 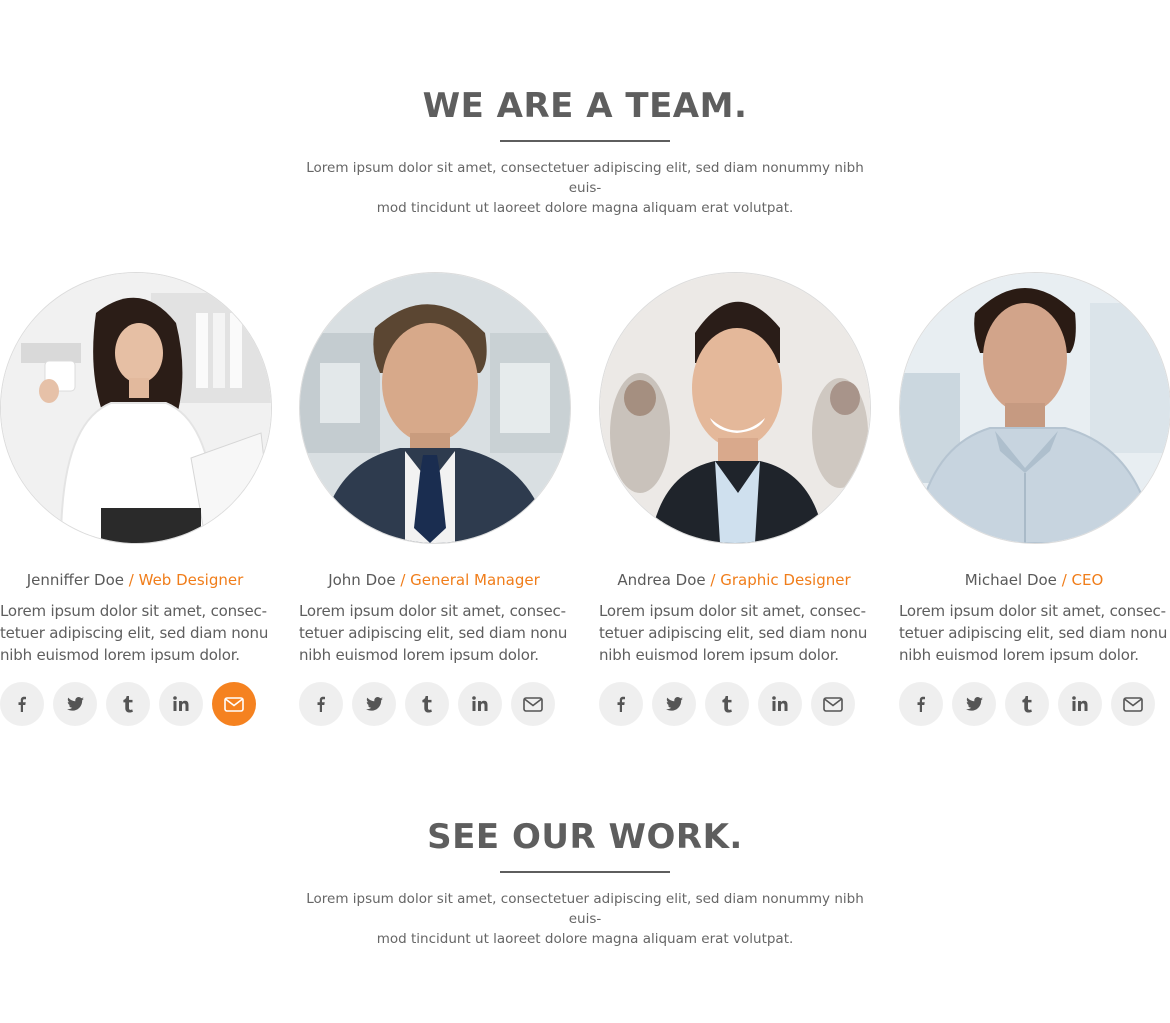 I want to click on work-section-title: SEE OUR WORK., so click(x=585, y=837).